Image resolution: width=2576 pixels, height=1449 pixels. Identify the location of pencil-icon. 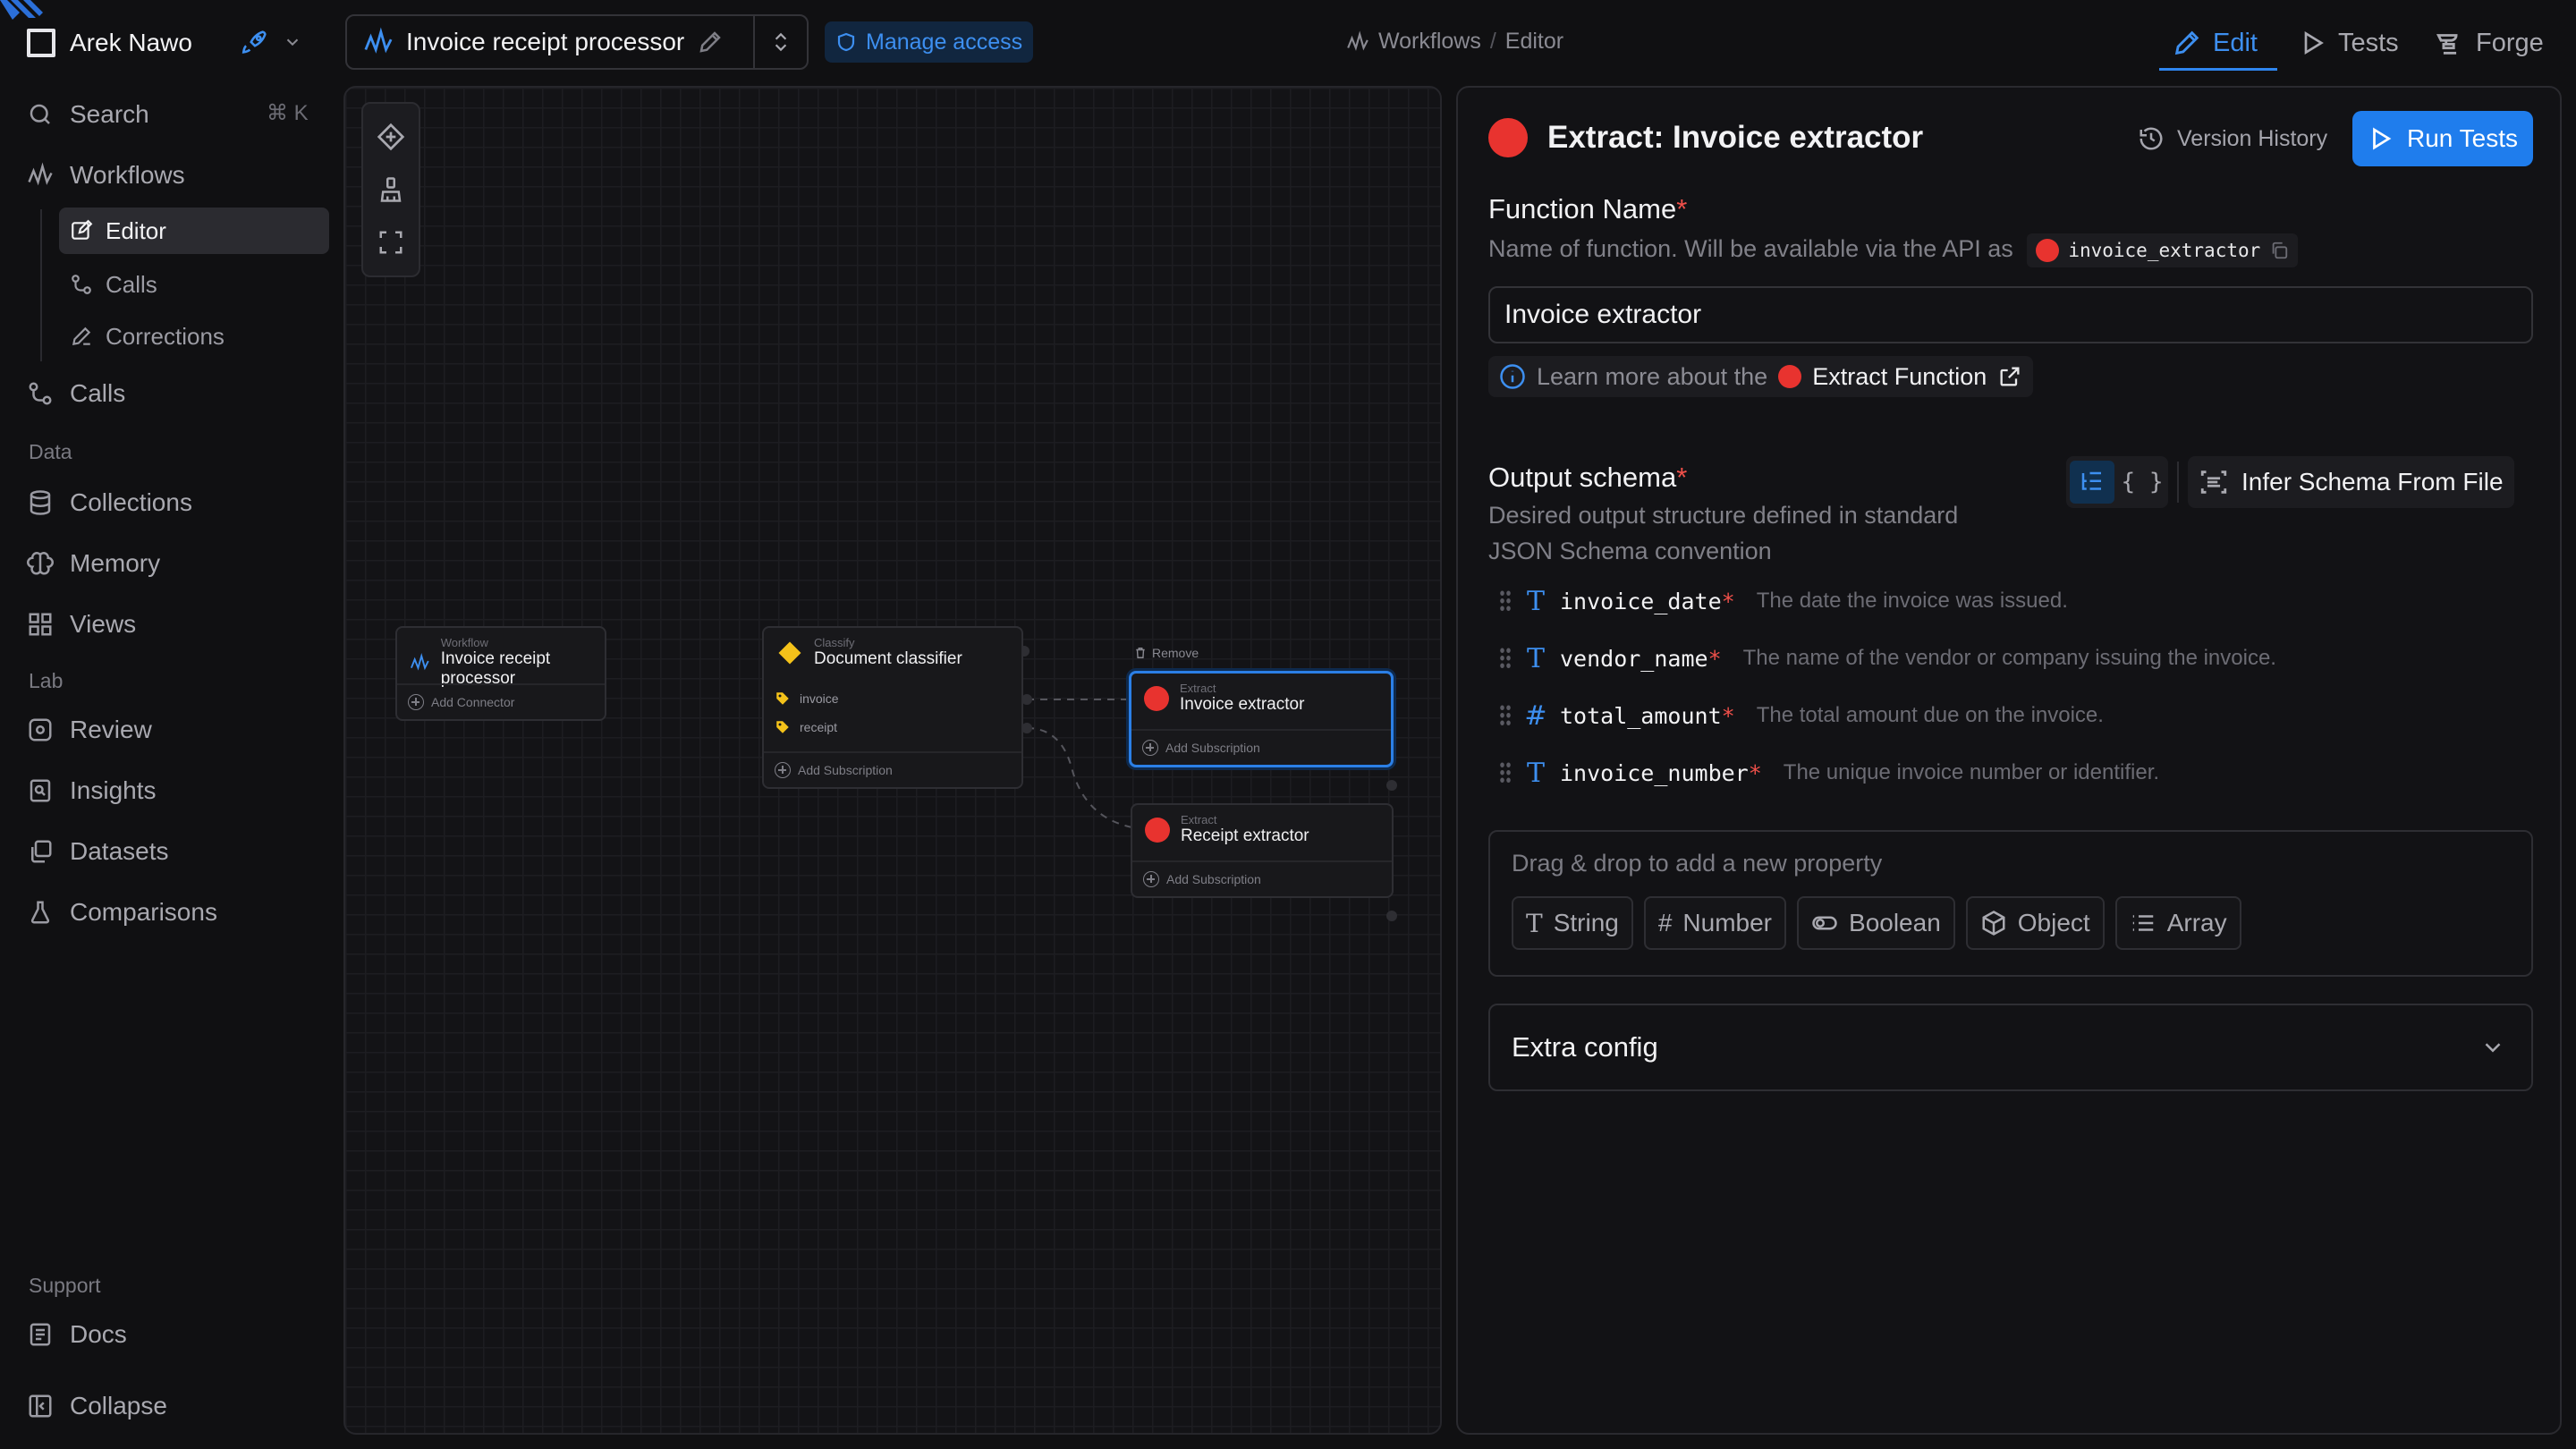
(81, 336).